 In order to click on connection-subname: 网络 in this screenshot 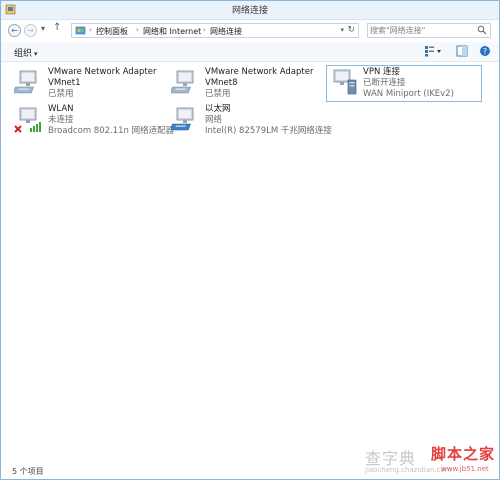, I will do `click(214, 120)`.